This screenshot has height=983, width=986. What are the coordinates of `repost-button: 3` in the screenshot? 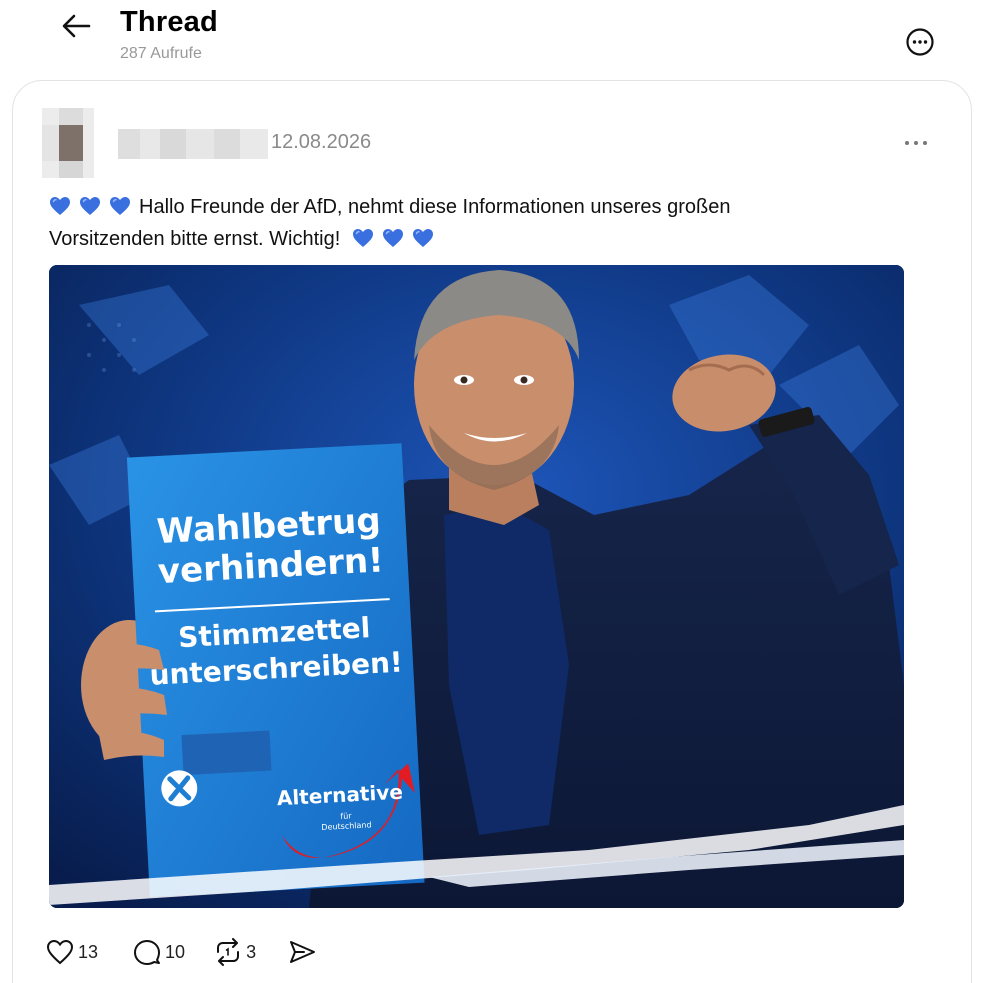 It's located at (235, 952).